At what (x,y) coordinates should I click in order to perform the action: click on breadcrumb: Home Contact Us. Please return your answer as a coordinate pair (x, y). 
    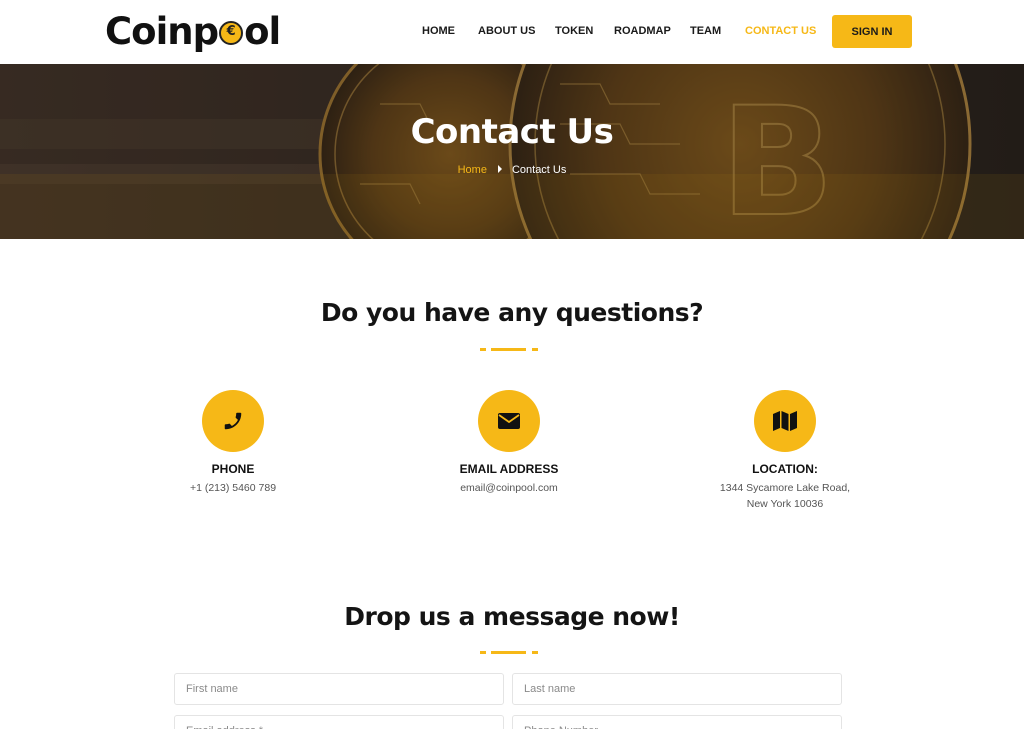
    Looking at the image, I should click on (512, 170).